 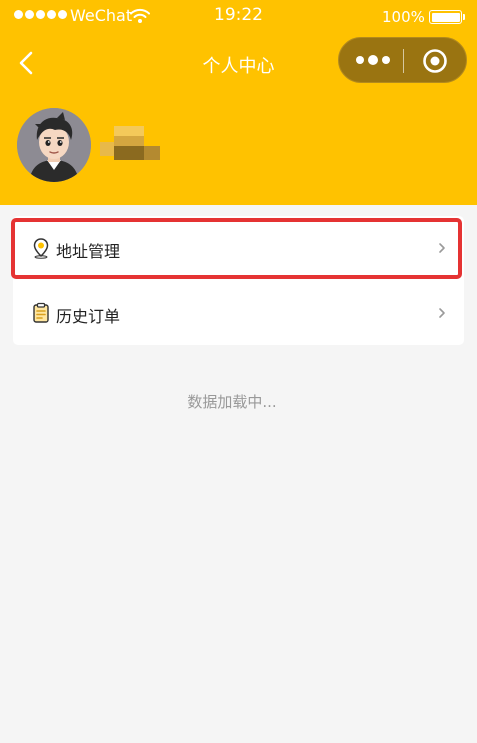 I want to click on target-circle-icon, so click(x=435, y=61).